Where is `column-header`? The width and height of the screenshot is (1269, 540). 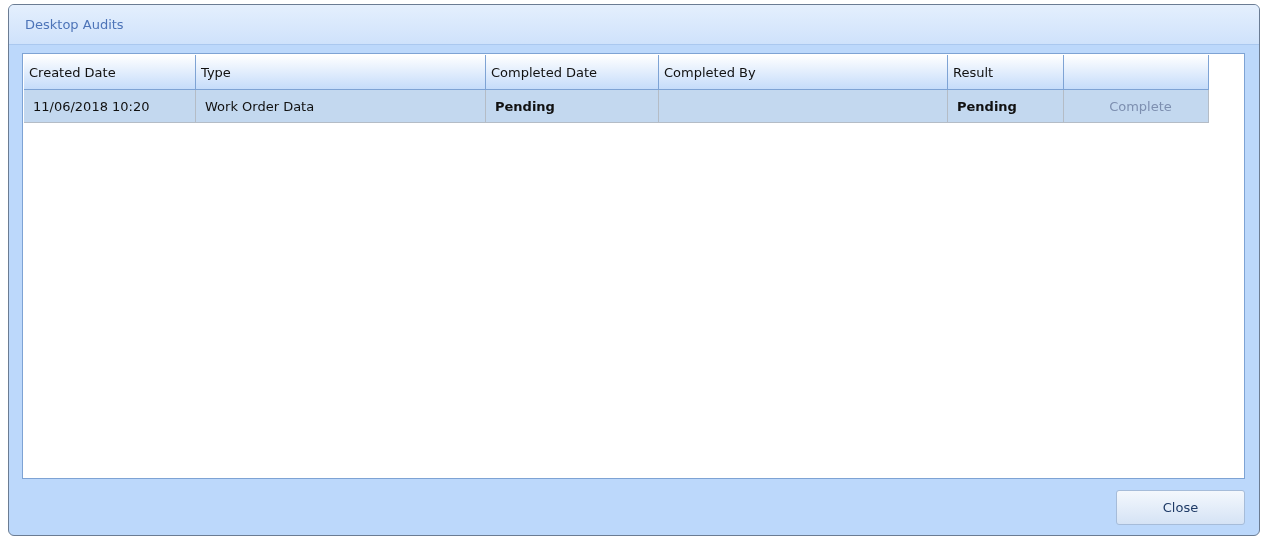
column-header is located at coordinates (1136, 72).